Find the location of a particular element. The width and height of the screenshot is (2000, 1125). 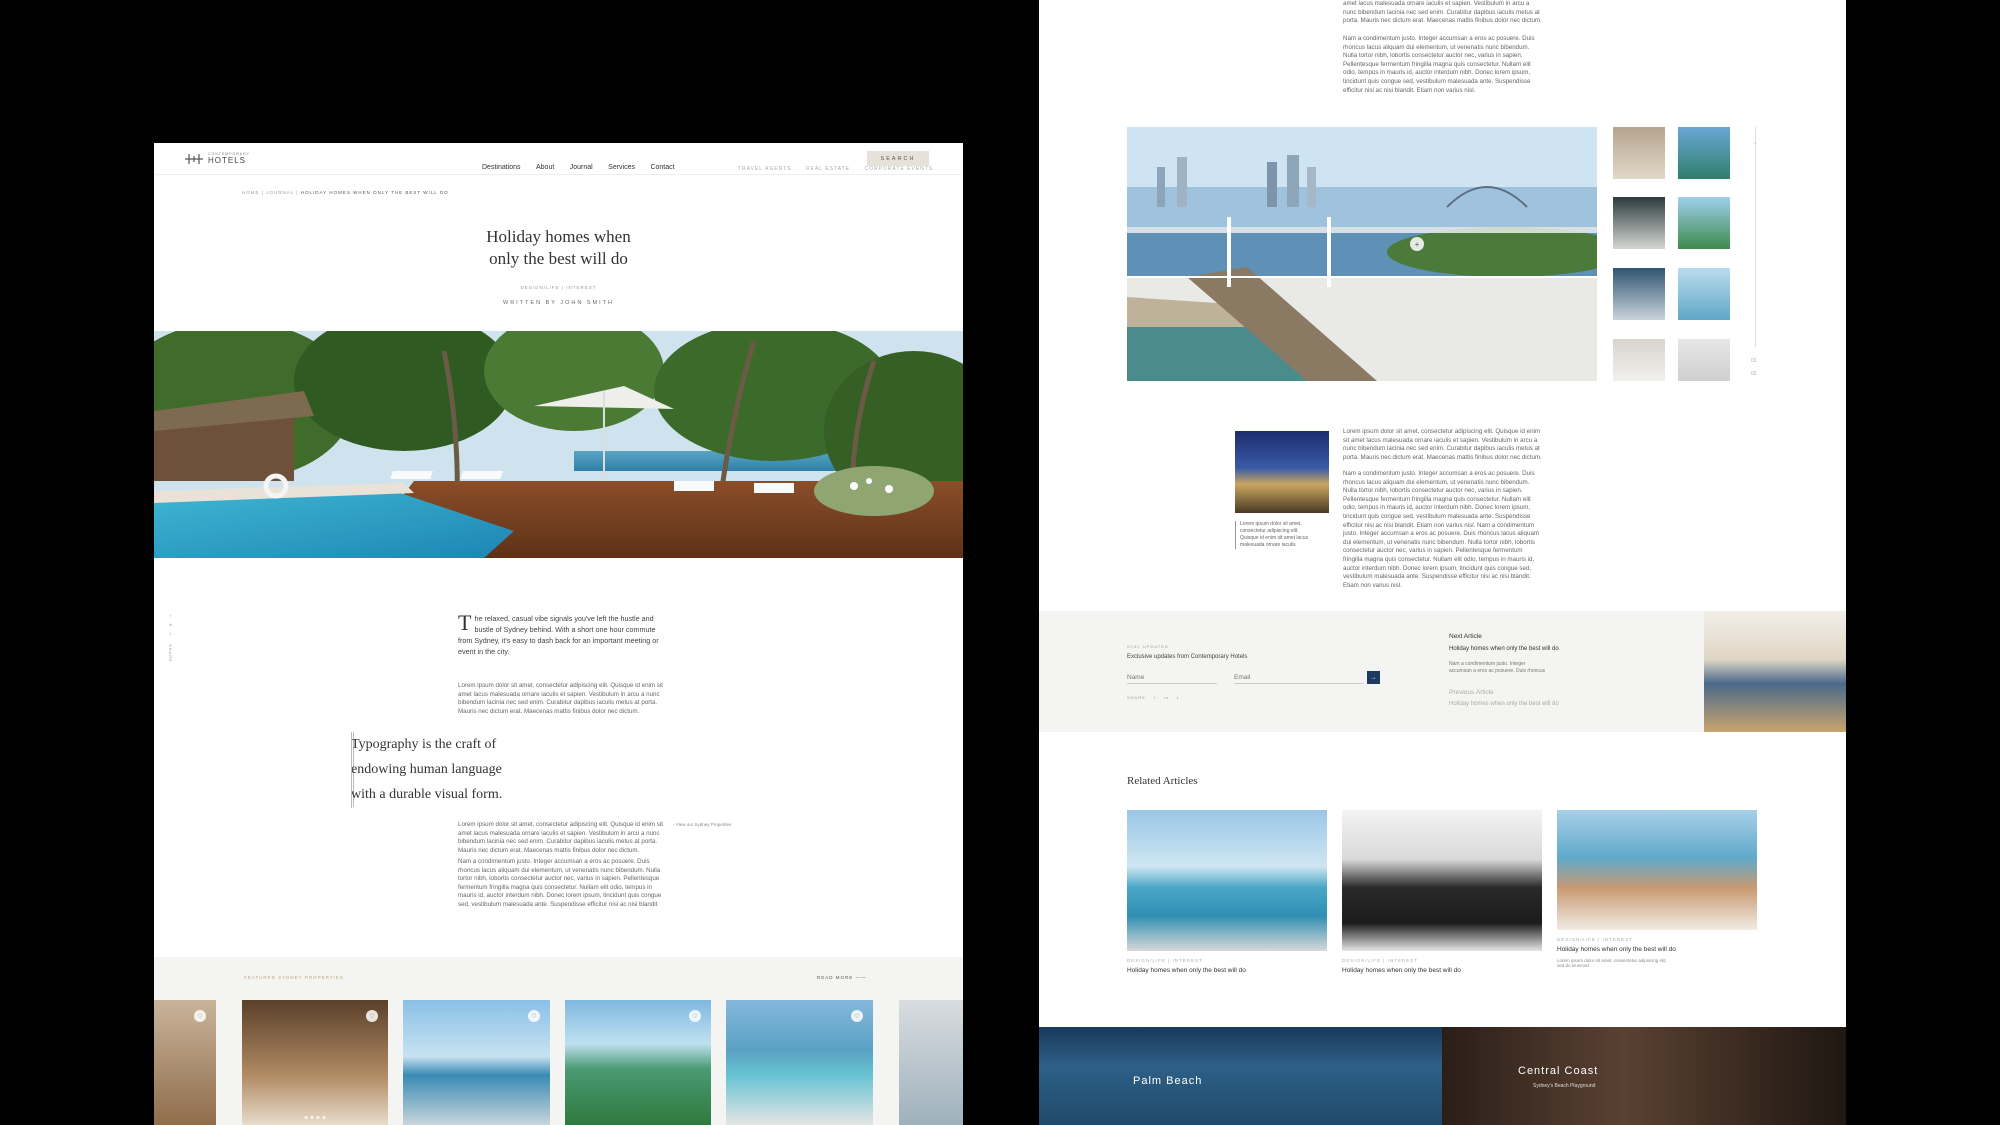

share-bar: f in t SHARE is located at coordinates (170, 638).